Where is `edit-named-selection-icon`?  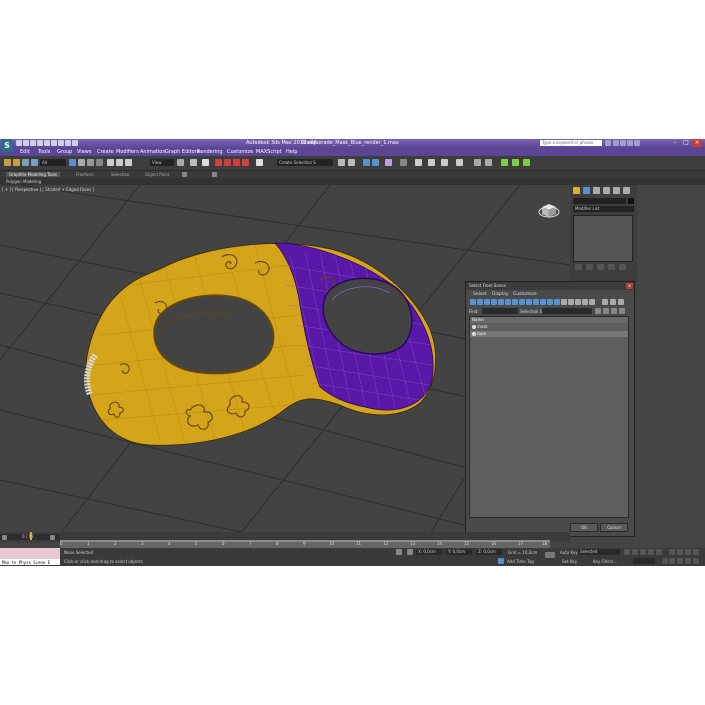
edit-named-selection-icon is located at coordinates (259, 162).